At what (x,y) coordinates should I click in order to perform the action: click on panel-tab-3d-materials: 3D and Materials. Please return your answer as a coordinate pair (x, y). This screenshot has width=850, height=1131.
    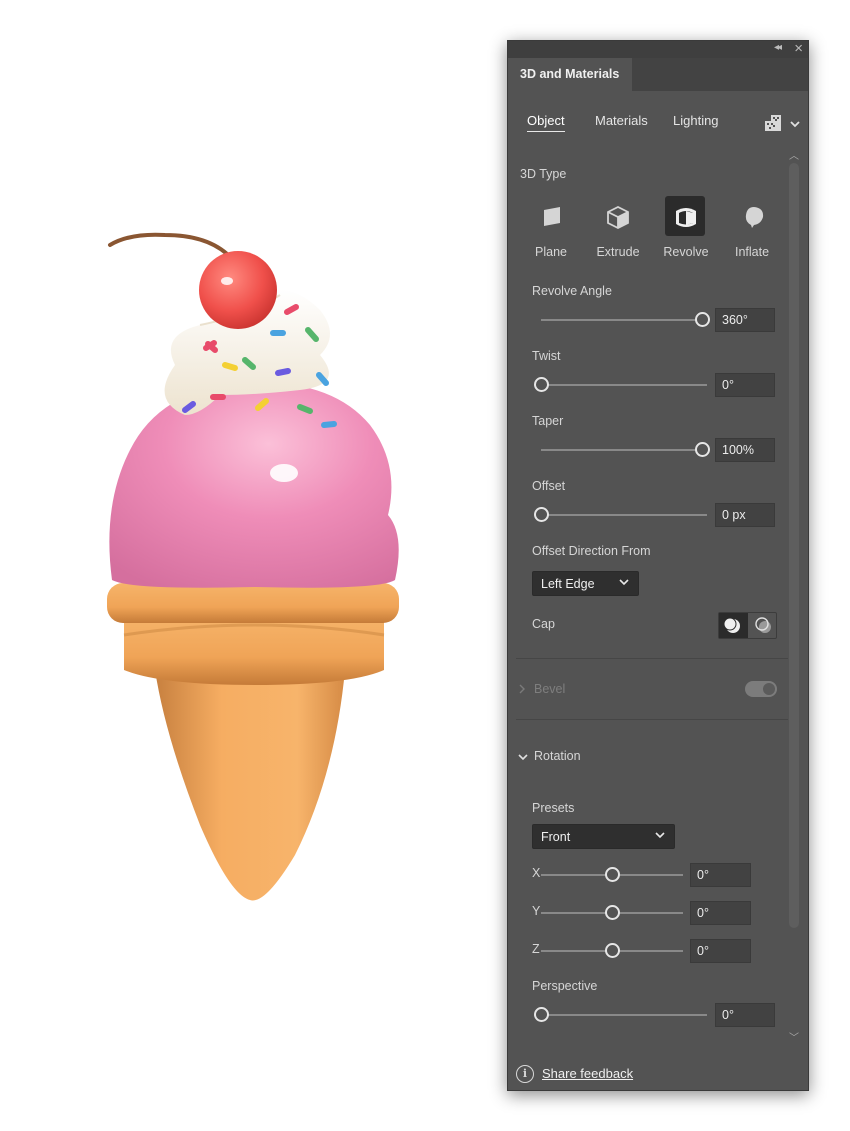
    Looking at the image, I should click on (570, 74).